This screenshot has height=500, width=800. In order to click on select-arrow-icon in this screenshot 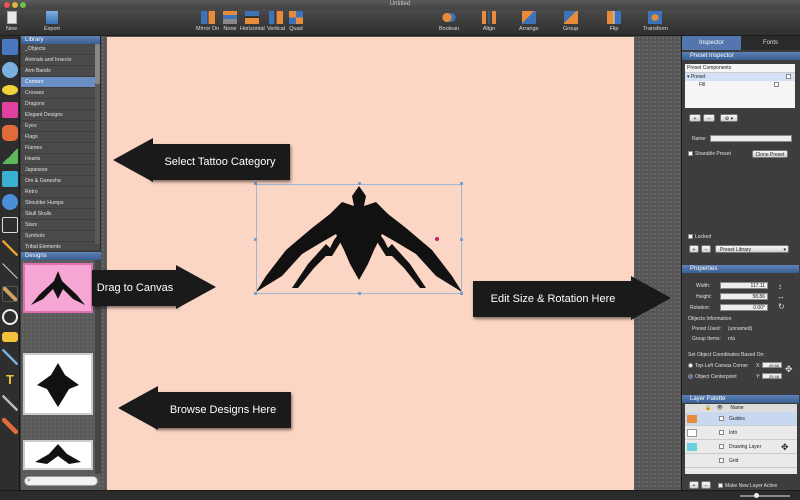, I will do `click(10, 47)`.